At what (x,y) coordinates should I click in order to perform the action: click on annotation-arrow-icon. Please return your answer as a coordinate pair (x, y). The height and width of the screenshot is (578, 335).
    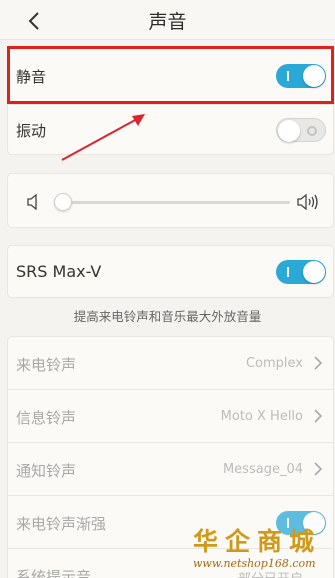
    Looking at the image, I should click on (103, 137).